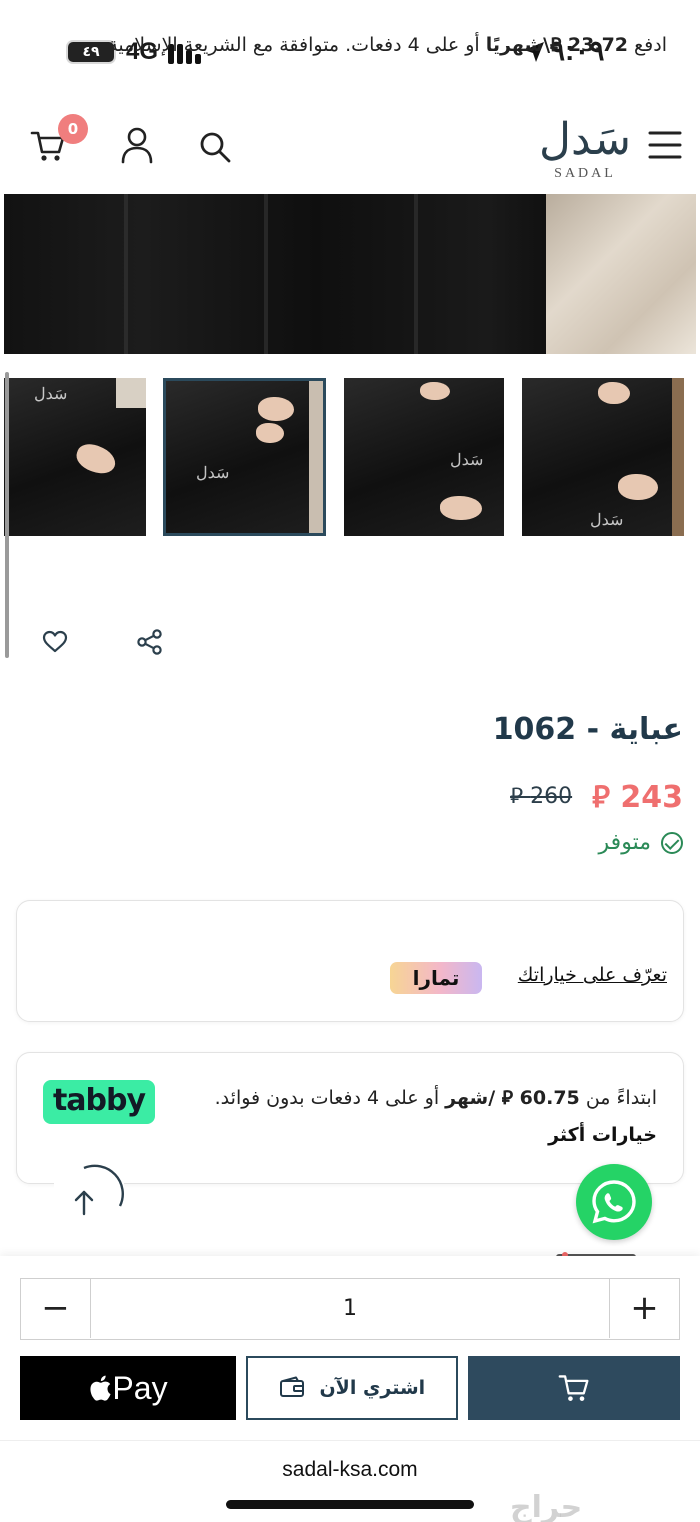 The image size is (700, 1522). Describe the element at coordinates (100, 1388) in the screenshot. I see `apple-icon` at that location.